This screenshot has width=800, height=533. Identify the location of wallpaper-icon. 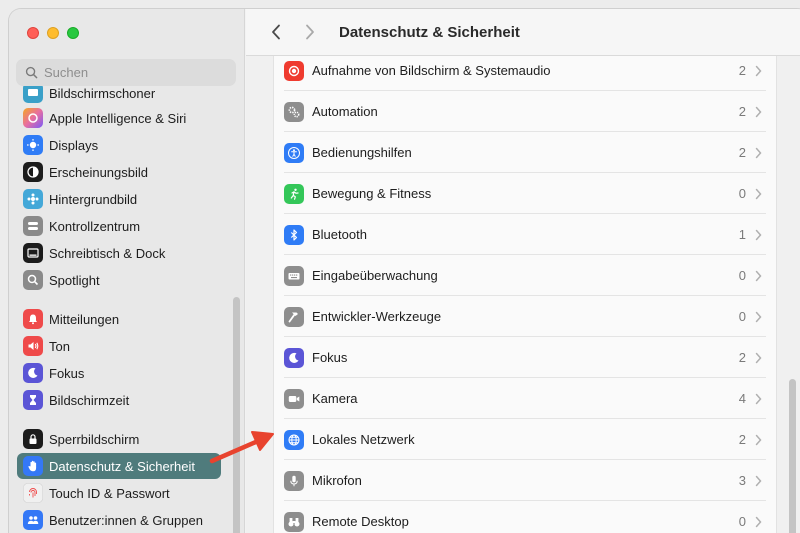
(33, 199).